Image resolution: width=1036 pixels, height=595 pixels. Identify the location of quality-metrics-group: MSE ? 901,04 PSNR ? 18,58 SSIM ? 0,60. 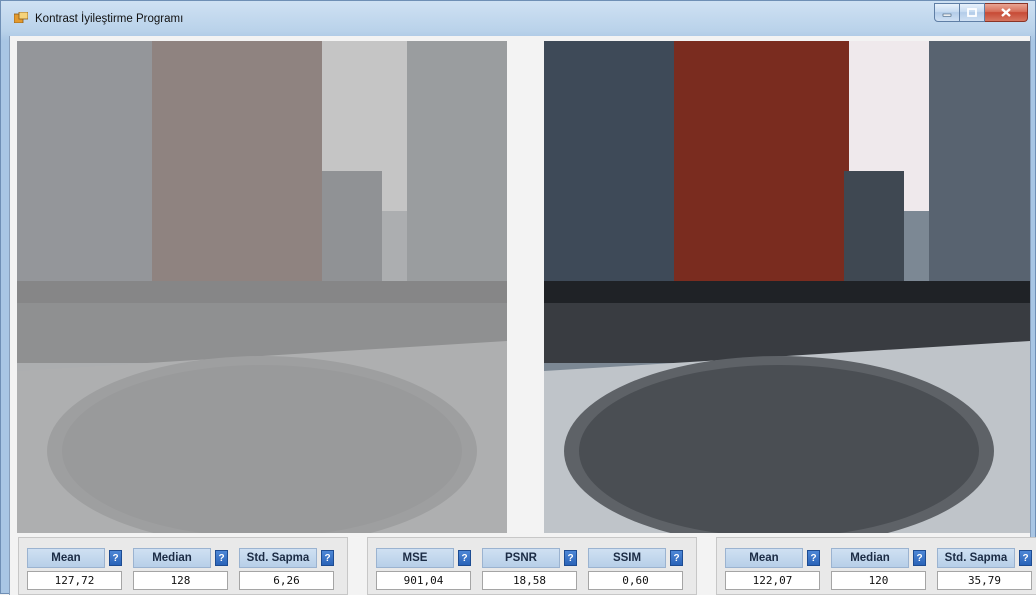
(532, 566).